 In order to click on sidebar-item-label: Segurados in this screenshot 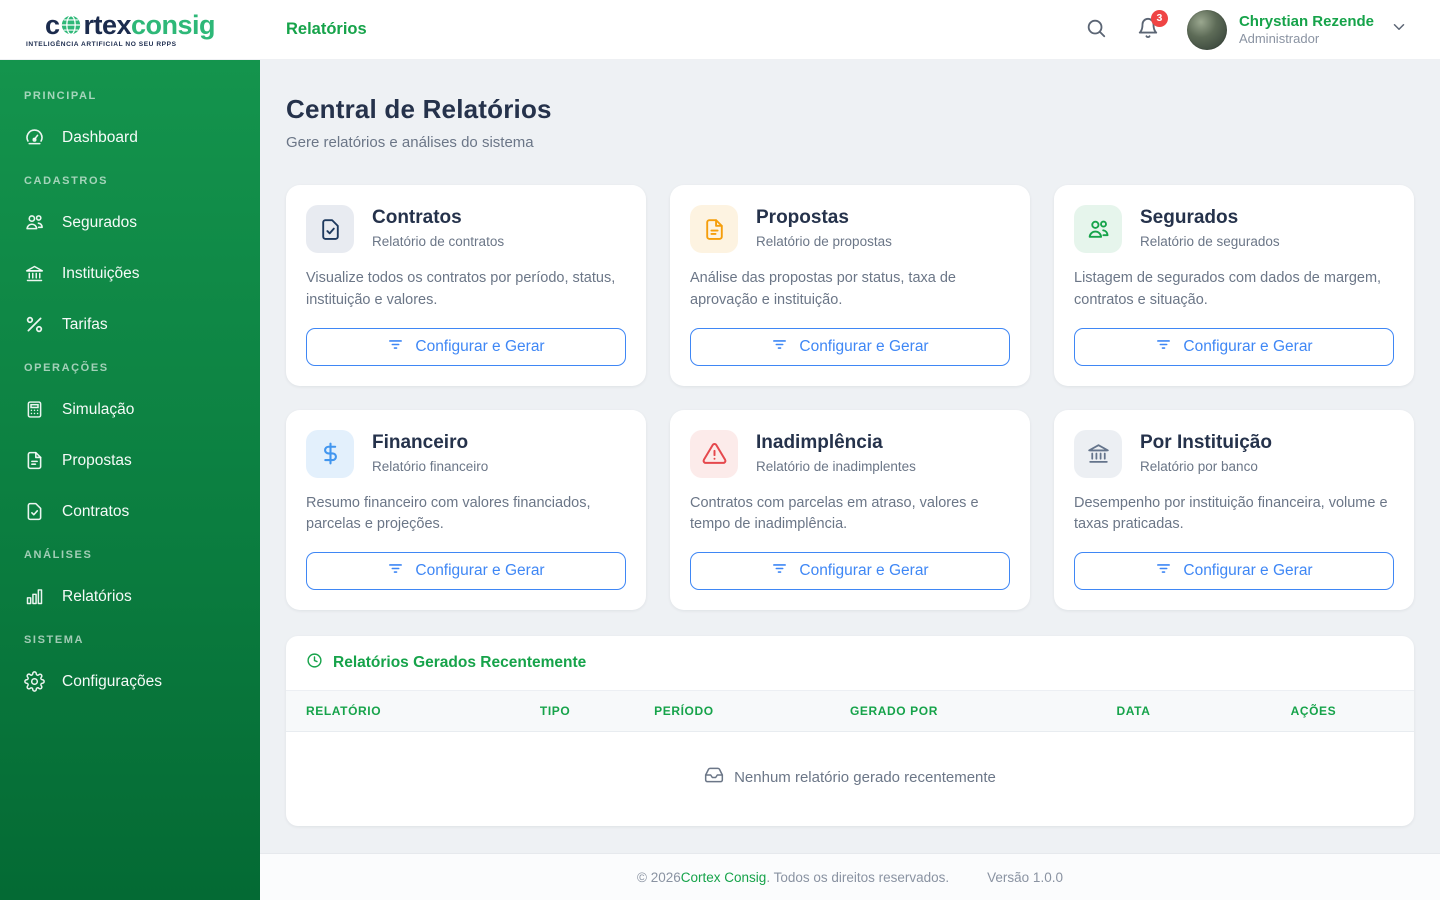, I will do `click(99, 222)`.